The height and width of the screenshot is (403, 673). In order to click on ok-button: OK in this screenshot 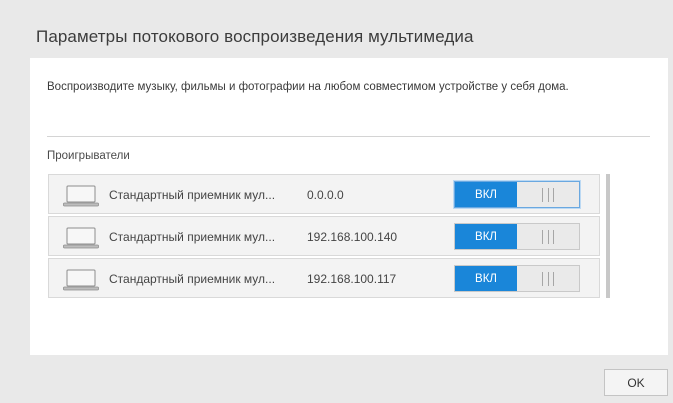, I will do `click(636, 382)`.